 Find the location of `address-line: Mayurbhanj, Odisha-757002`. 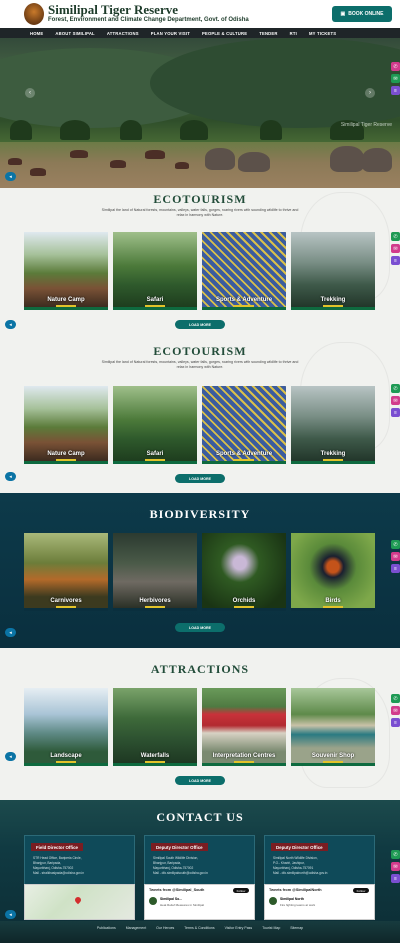

address-line: Mayurbhanj, Odisha-757002 is located at coordinates (53, 868).